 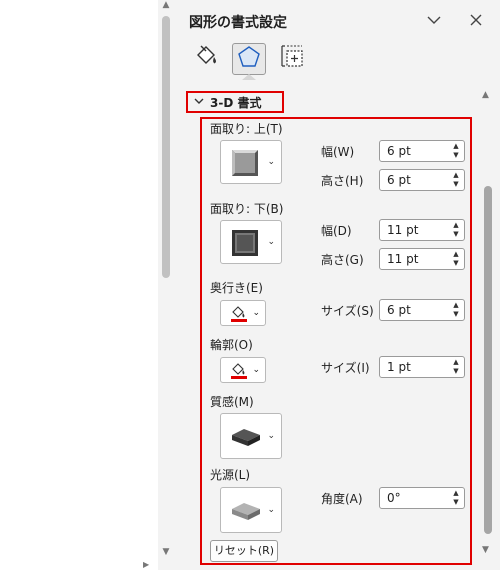 I want to click on contour-label: 輪郭(O), so click(x=231, y=345).